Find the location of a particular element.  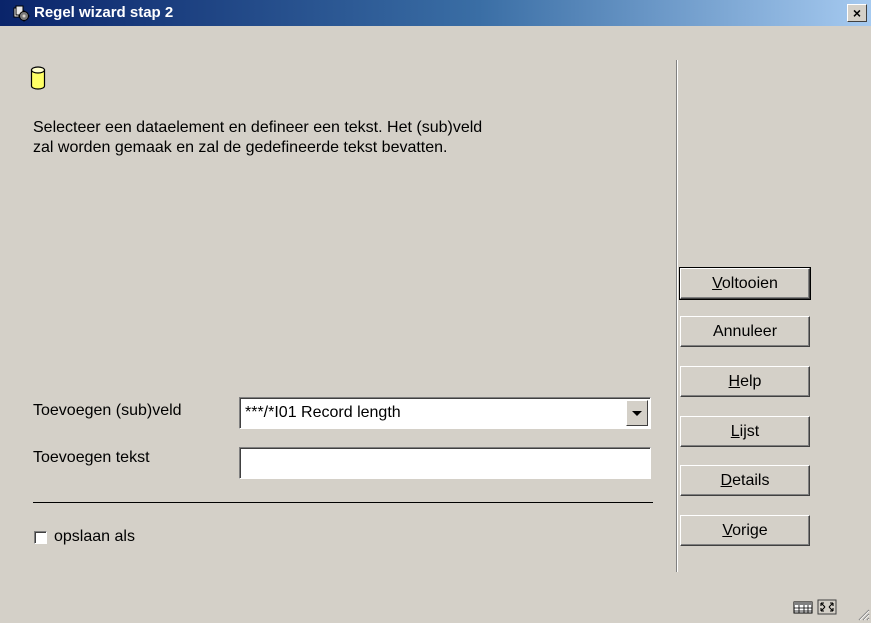

lijst-mnemonic: L is located at coordinates (735, 431).